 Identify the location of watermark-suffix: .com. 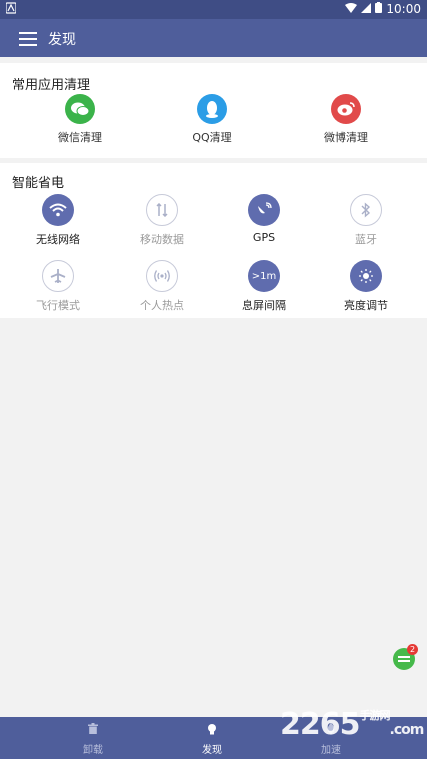
(407, 730).